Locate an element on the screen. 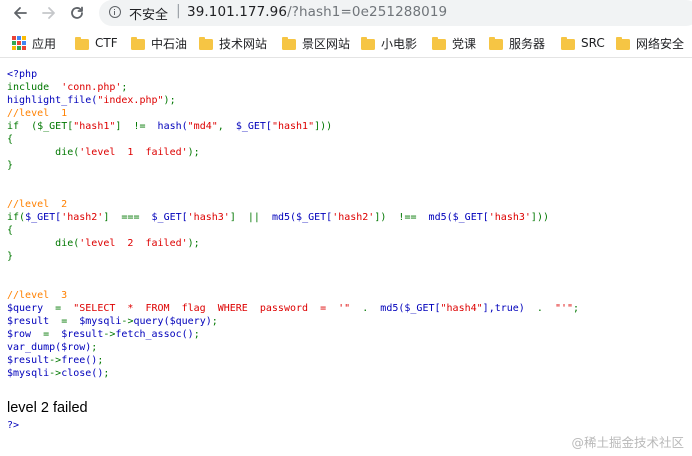 The image size is (692, 456). code-token: hash( is located at coordinates (172, 126).